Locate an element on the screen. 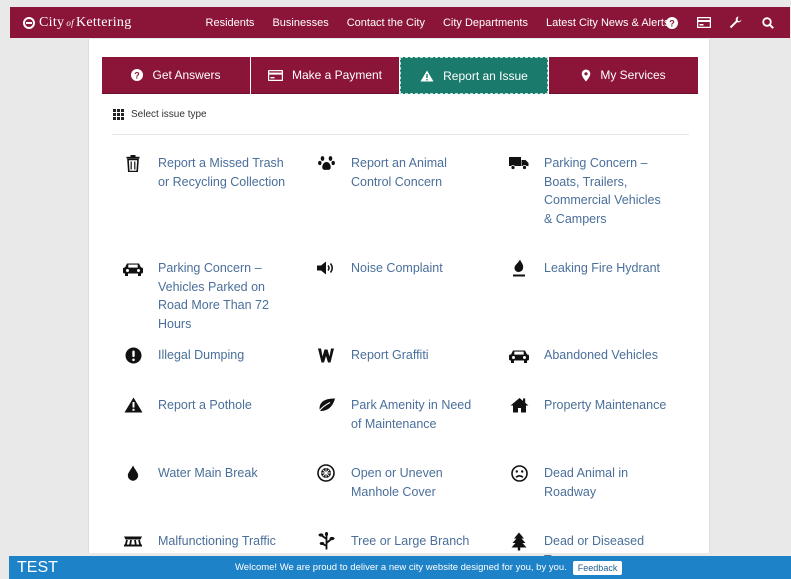 This screenshot has height=579, width=791. issue-property-maintenance: Property Maintenance is located at coordinates (590, 405).